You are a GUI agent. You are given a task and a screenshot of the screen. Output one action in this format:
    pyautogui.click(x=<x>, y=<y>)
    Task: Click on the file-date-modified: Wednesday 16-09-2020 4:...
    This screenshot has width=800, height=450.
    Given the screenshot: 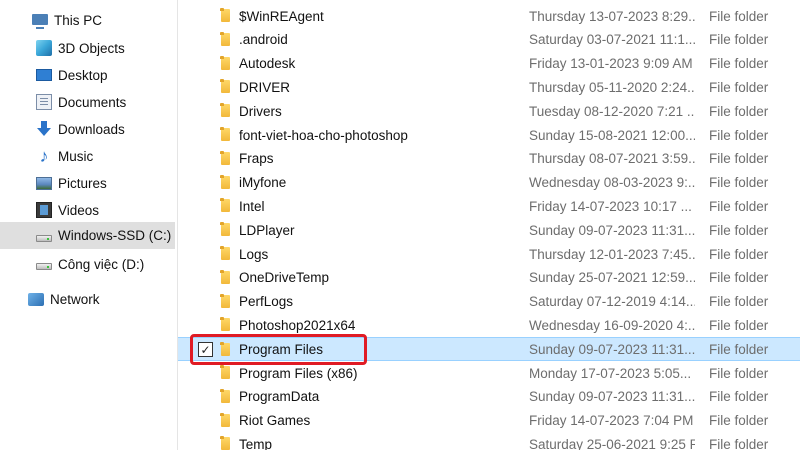 What is the action you would take?
    pyautogui.click(x=612, y=325)
    